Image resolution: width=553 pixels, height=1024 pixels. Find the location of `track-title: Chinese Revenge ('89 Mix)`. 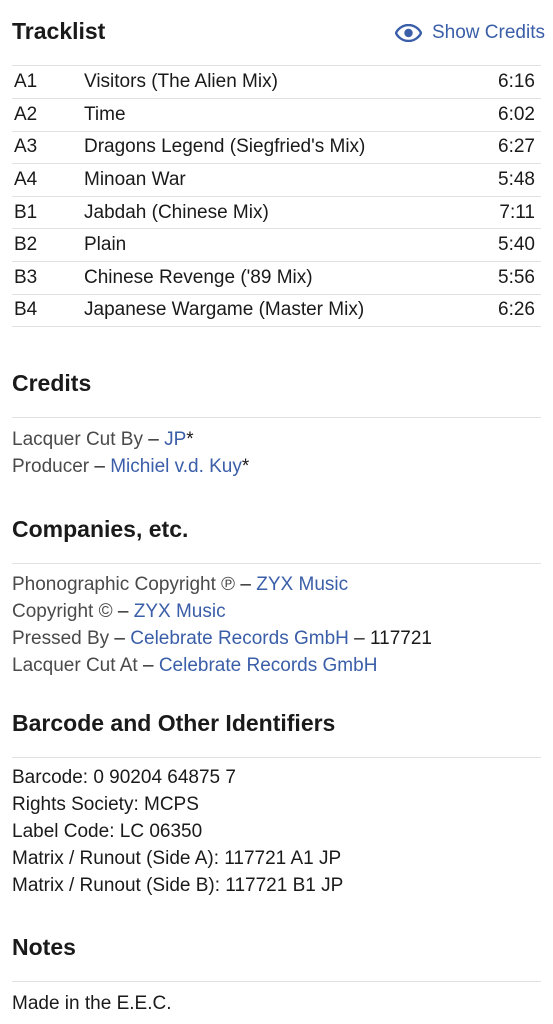

track-title: Chinese Revenge ('89 Mix) is located at coordinates (198, 277).